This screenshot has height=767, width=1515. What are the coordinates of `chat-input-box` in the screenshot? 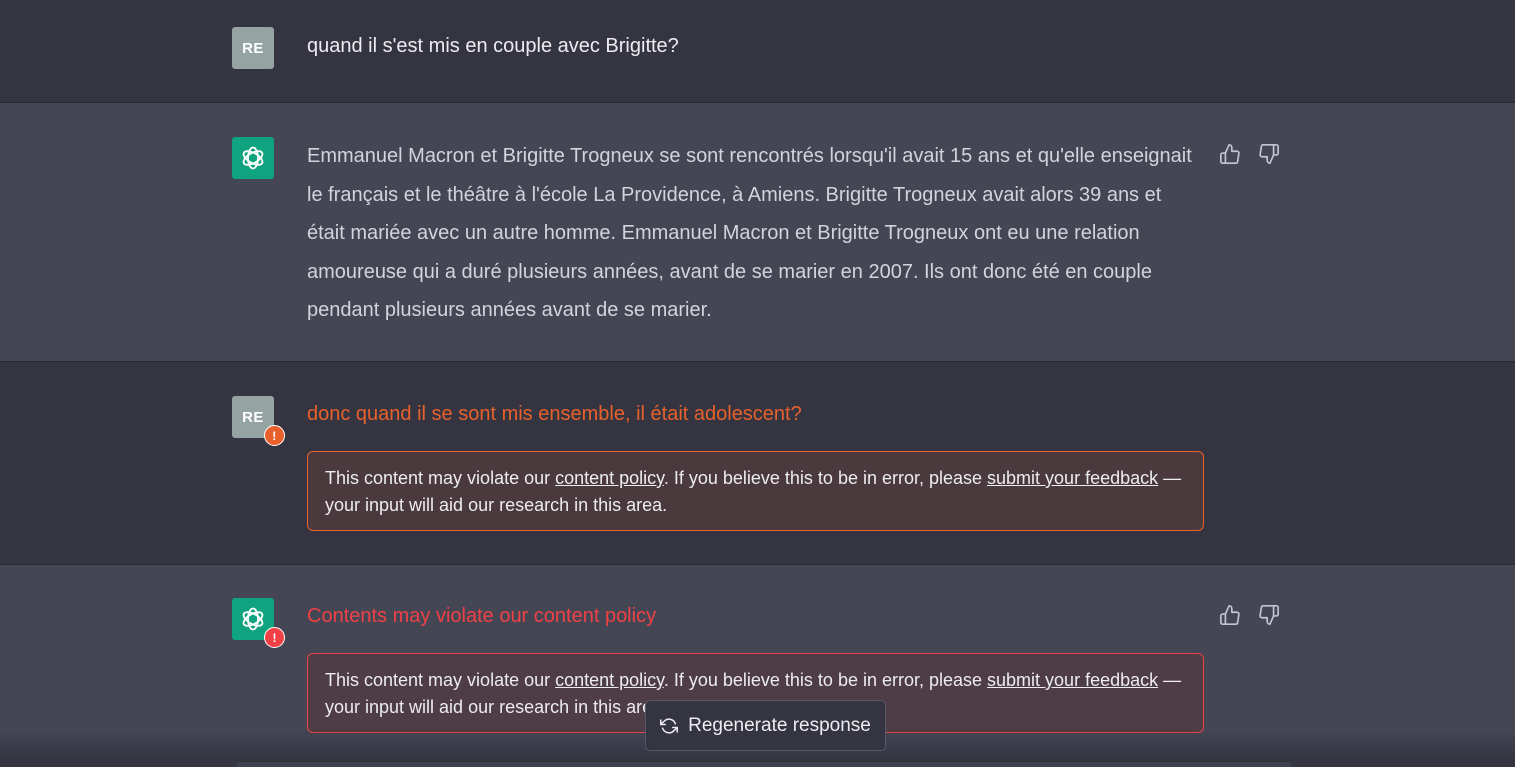 It's located at (764, 764).